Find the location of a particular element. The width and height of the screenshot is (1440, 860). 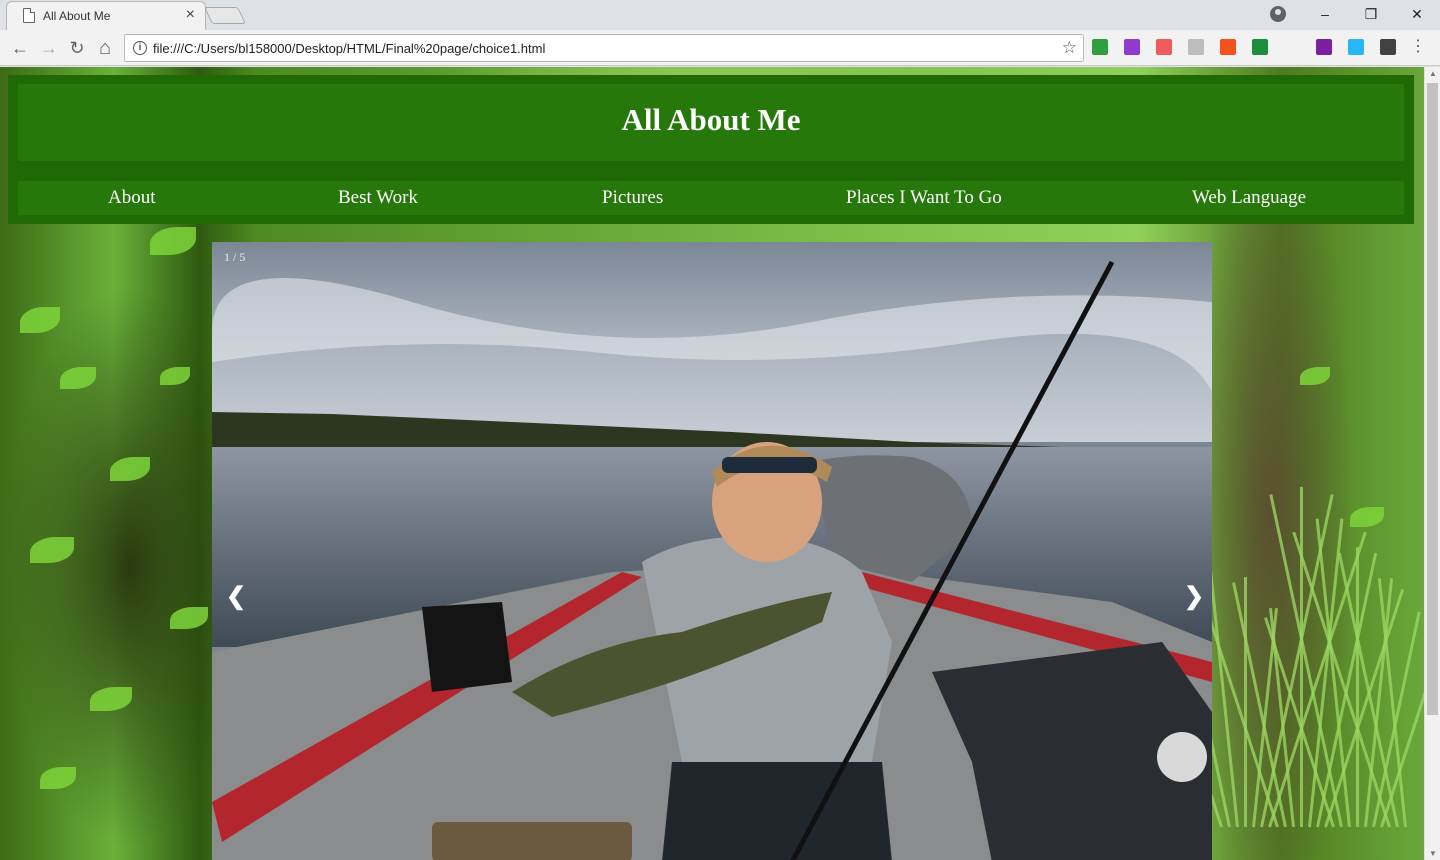

scroll-down-icon: ▼ is located at coordinates (1433, 853).